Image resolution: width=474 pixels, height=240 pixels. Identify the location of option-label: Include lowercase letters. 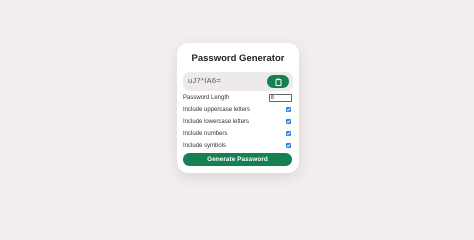
(216, 121).